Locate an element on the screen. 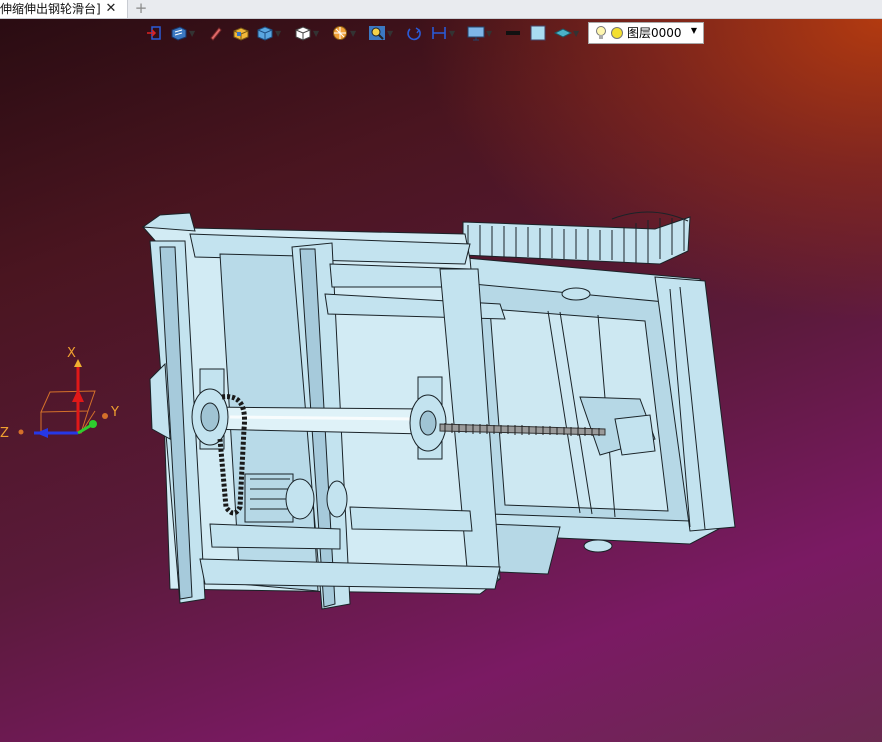  cable-chain is located at coordinates (576, 238).